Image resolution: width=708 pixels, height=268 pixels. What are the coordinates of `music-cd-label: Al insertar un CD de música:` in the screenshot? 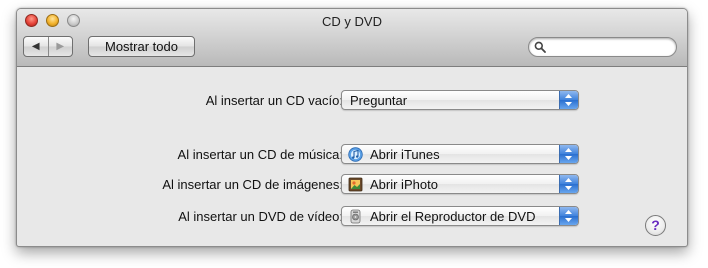 It's located at (260, 154).